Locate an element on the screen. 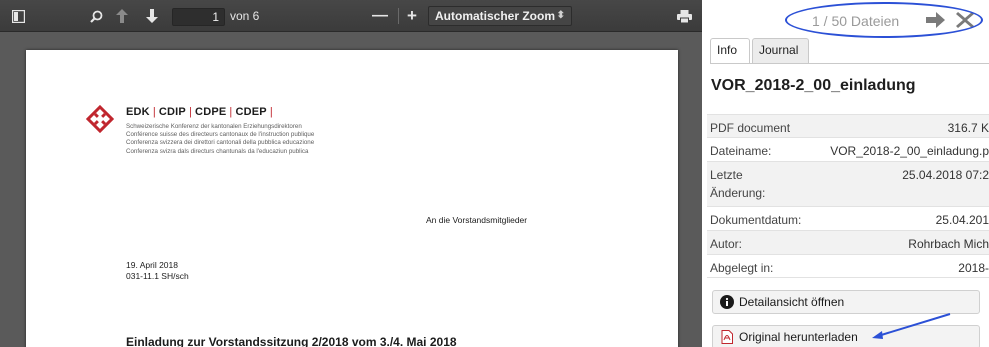 The width and height of the screenshot is (989, 347). pdf-file-icon is located at coordinates (727, 337).